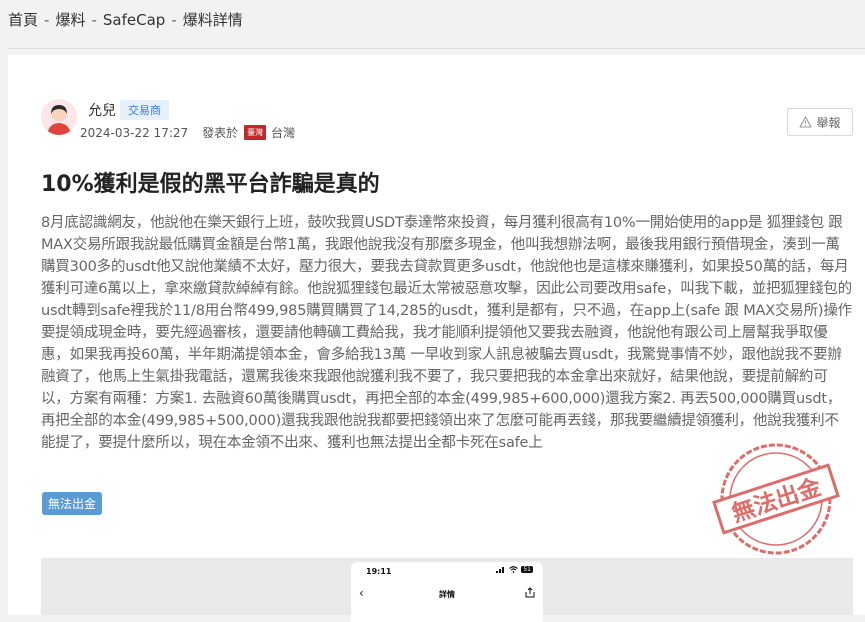 Image resolution: width=865 pixels, height=622 pixels. Describe the element at coordinates (23, 20) in the screenshot. I see `breadcrumb-home: 首頁` at that location.